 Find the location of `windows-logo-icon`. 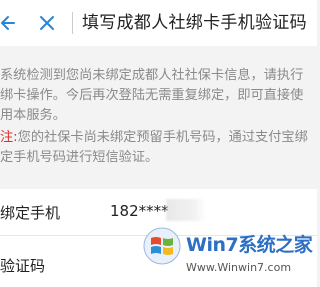

windows-logo-icon is located at coordinates (162, 246).